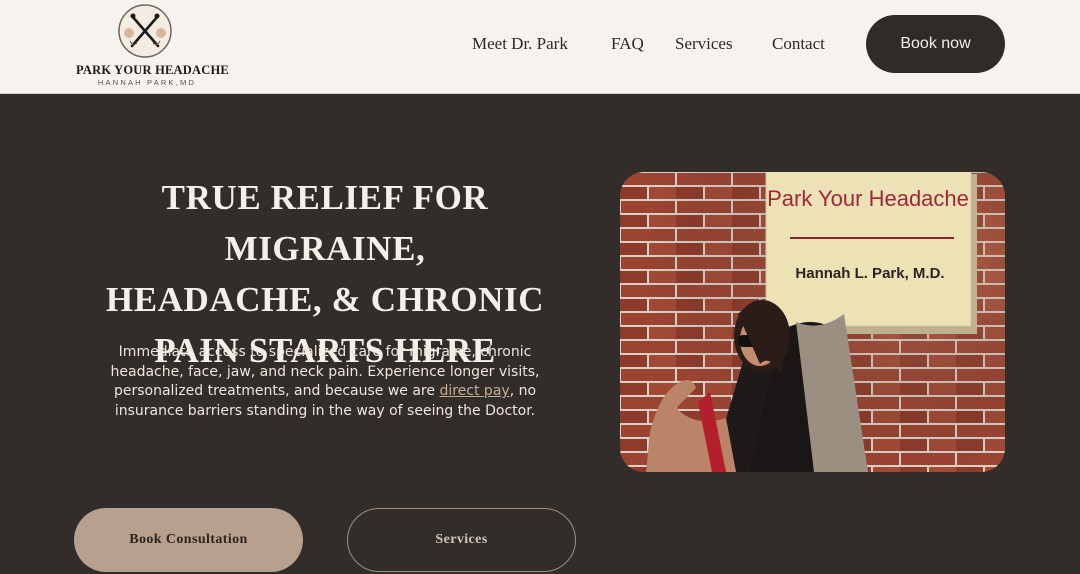 This screenshot has width=1080, height=574. I want to click on book-consultation-button: Book Consultation, so click(188, 540).